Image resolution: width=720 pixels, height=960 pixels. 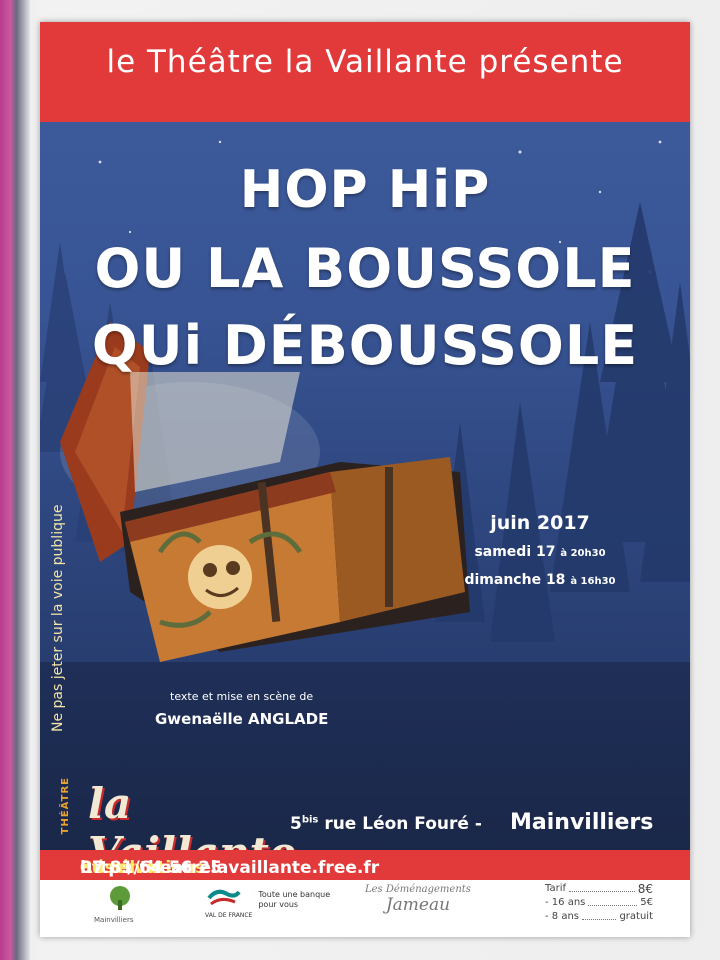 What do you see at coordinates (288, 719) in the screenshot?
I see `author-last-name: ANGLADE` at bounding box center [288, 719].